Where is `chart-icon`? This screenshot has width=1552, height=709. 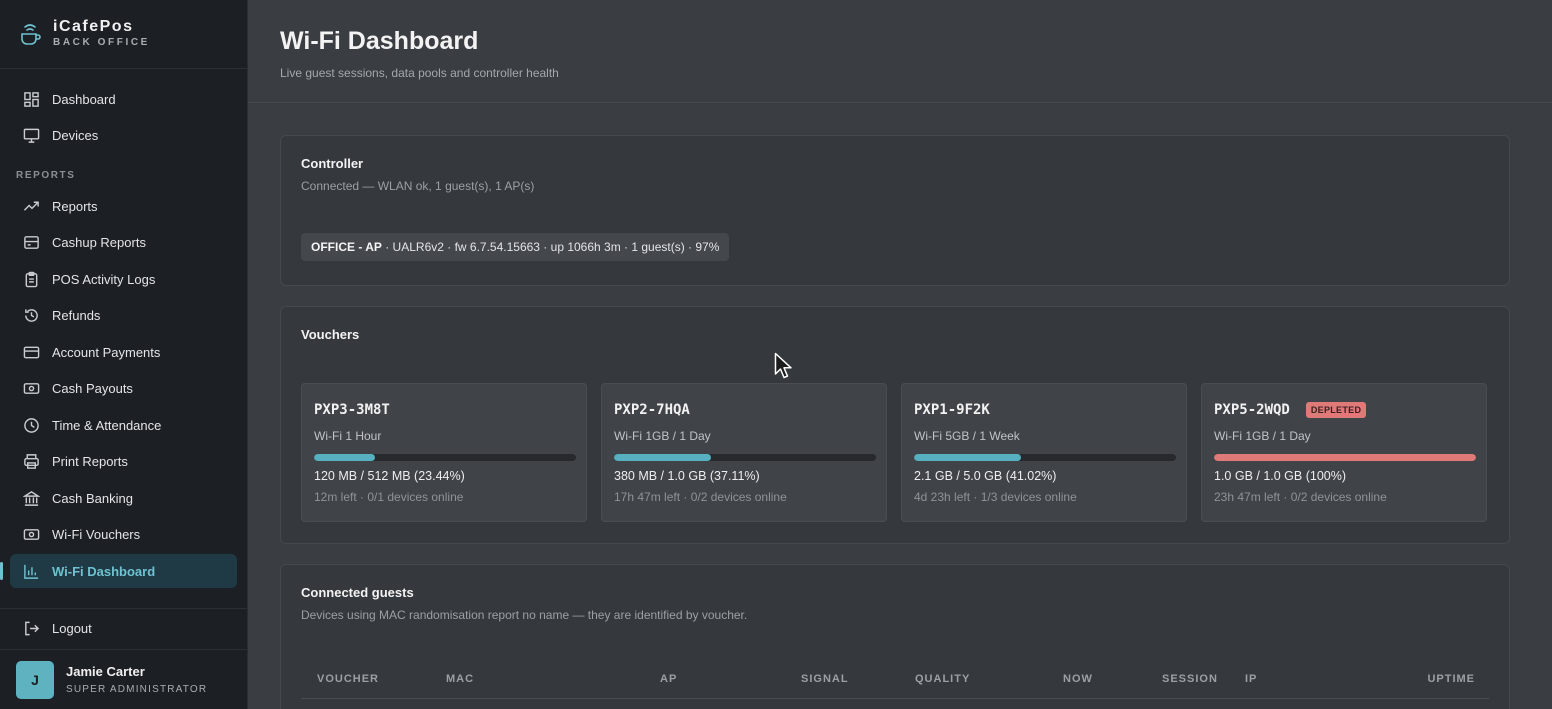 chart-icon is located at coordinates (31, 571).